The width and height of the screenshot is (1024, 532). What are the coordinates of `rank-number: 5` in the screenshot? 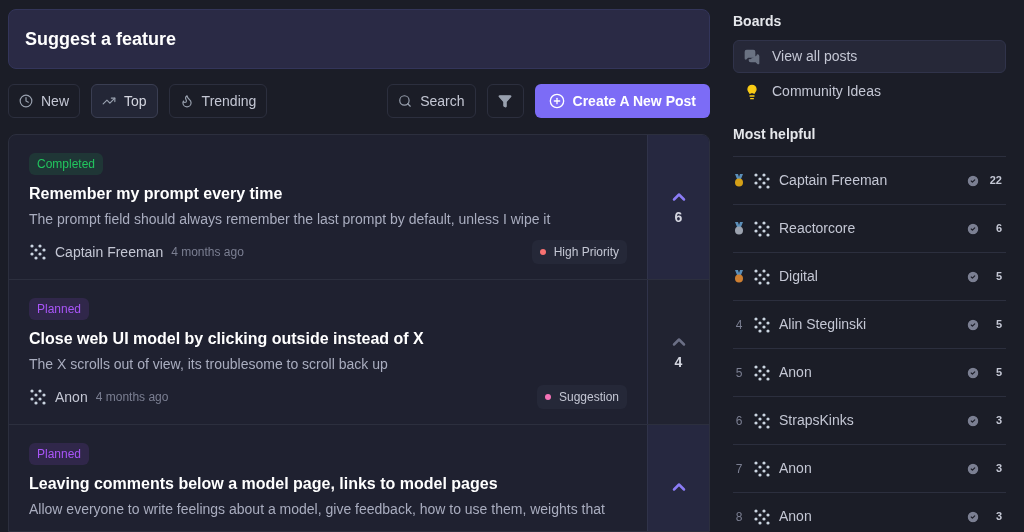 It's located at (739, 373).